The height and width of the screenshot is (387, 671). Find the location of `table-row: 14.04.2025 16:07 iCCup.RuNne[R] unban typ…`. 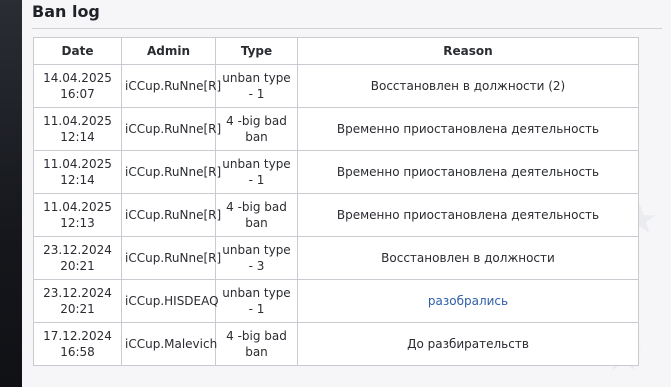

table-row: 14.04.2025 16:07 iCCup.RuNne[R] unban typ… is located at coordinates (336, 86).